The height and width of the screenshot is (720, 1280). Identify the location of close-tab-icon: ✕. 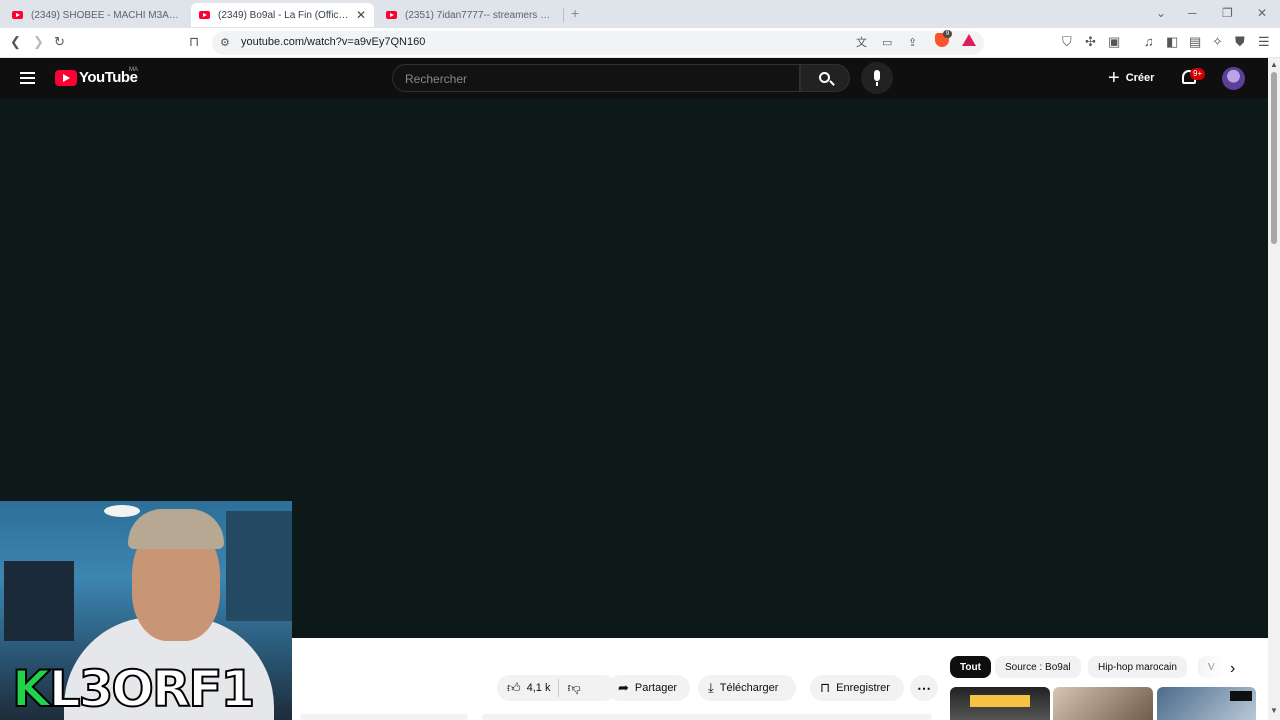
(361, 15).